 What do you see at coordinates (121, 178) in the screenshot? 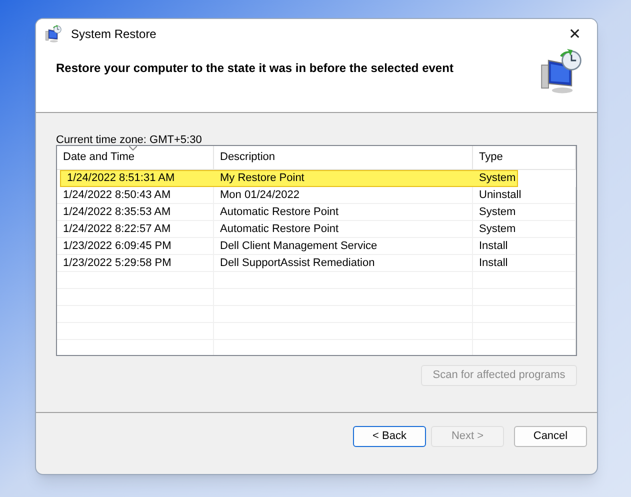
I see `table-cell-text: 1/24/2022 8:51:31 AM` at bounding box center [121, 178].